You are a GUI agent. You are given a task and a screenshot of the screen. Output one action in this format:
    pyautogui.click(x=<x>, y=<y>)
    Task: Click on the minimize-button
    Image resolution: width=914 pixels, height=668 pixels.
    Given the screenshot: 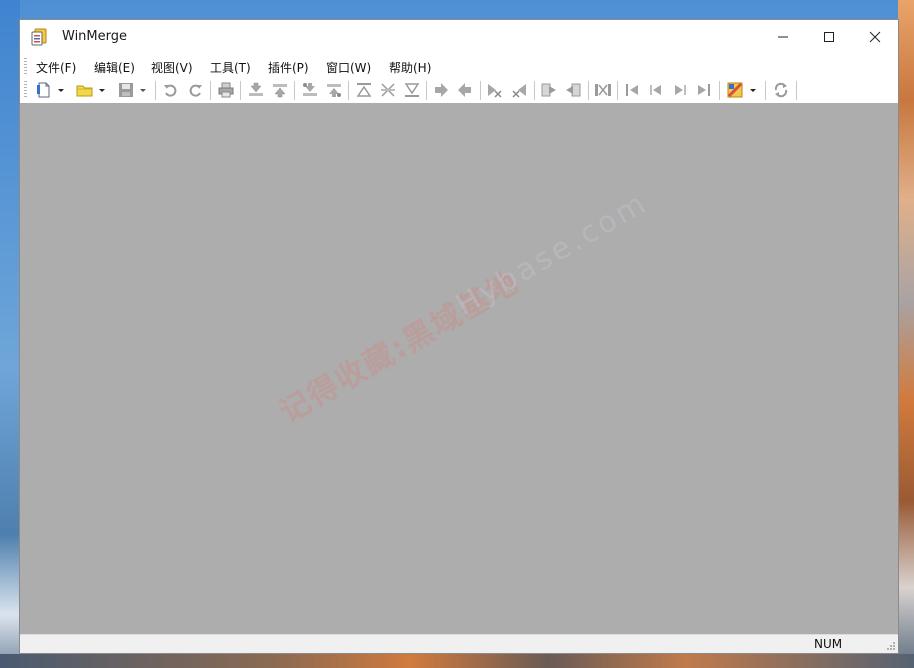 What is the action you would take?
    pyautogui.click(x=783, y=37)
    